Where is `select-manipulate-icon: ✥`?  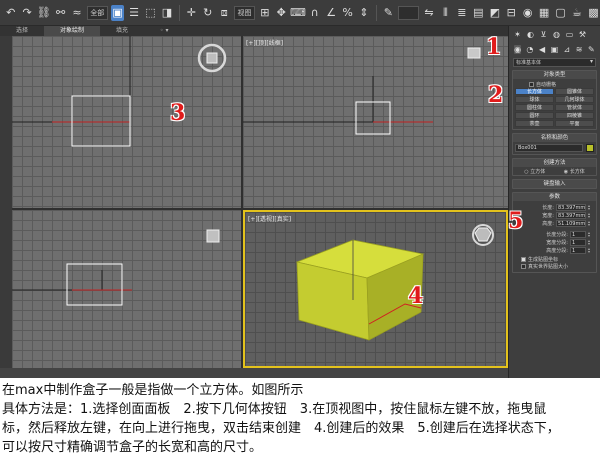
select-manipulate-icon: ✥ is located at coordinates (281, 13).